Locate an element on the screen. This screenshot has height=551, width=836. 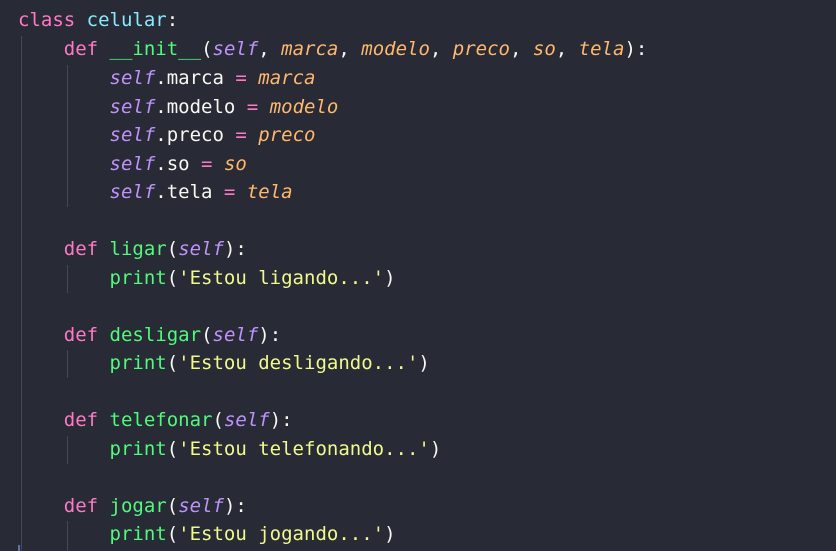
code-line-print: print('Estou ligando...') is located at coordinates (207, 278).